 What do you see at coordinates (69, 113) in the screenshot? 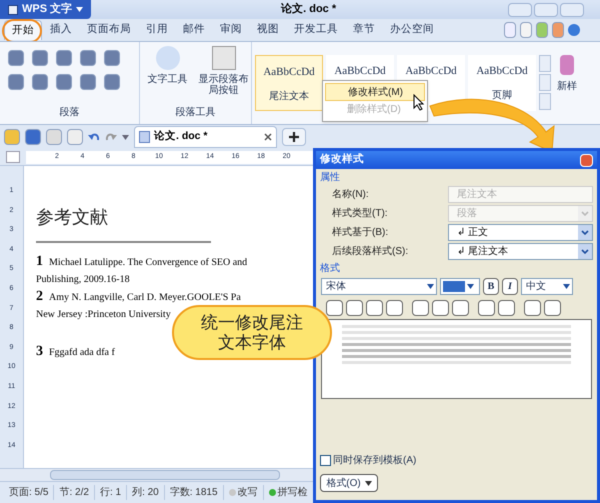
I see `group-label: 段落` at bounding box center [69, 113].